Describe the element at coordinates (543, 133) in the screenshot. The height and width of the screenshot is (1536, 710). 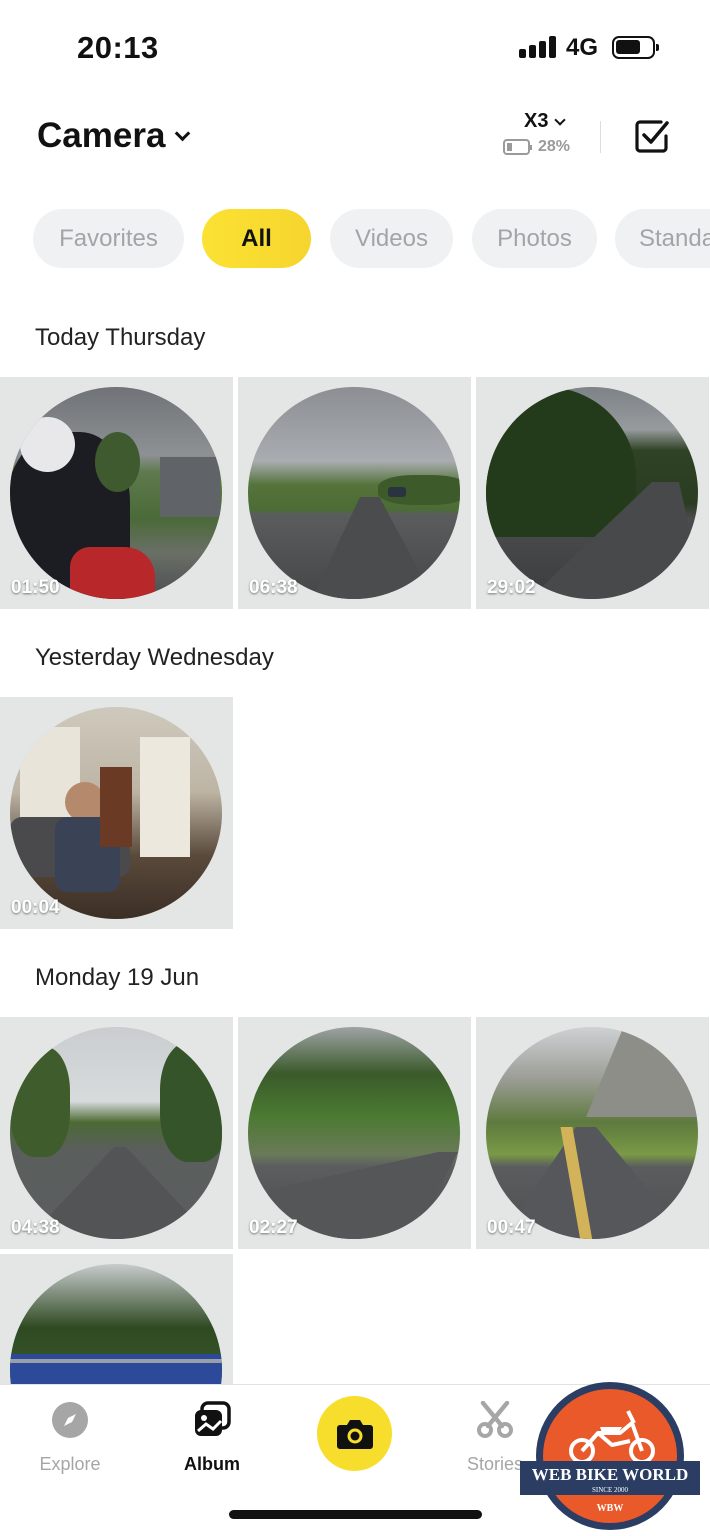
I see `device-selector: X3 28%` at that location.